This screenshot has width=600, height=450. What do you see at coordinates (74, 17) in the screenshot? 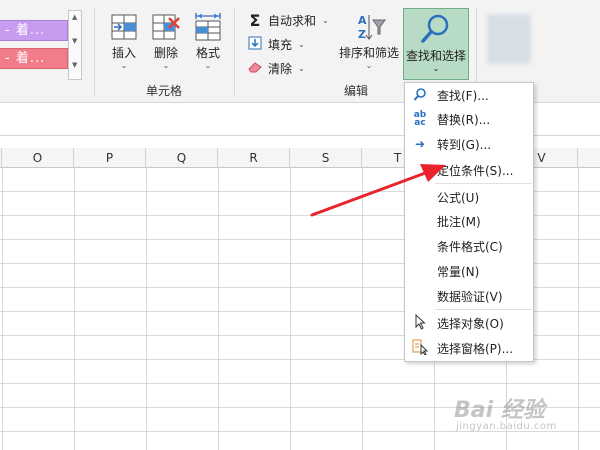
I see `scroll-up-icon: ▲` at bounding box center [74, 17].